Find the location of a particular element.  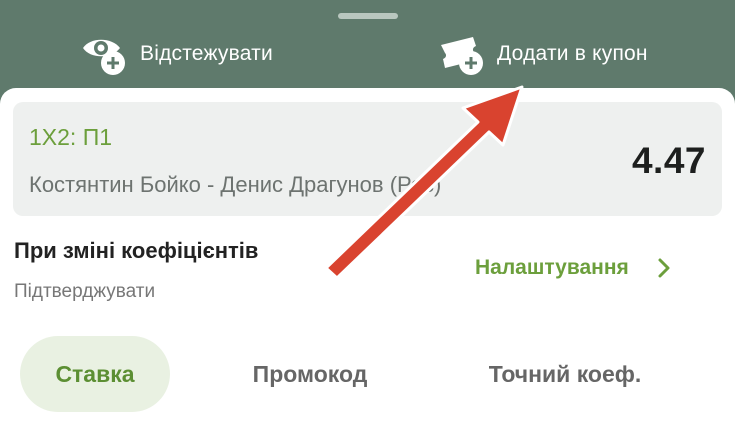

drag-handle is located at coordinates (368, 16).